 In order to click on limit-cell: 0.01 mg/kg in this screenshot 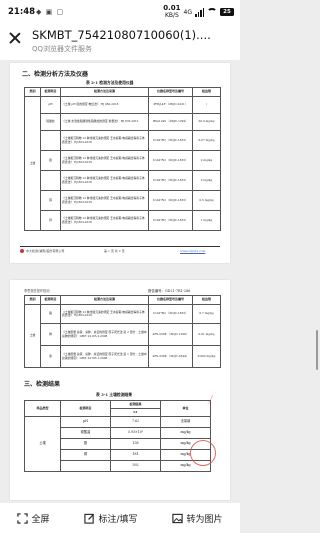, I will do `click(206, 334)`.